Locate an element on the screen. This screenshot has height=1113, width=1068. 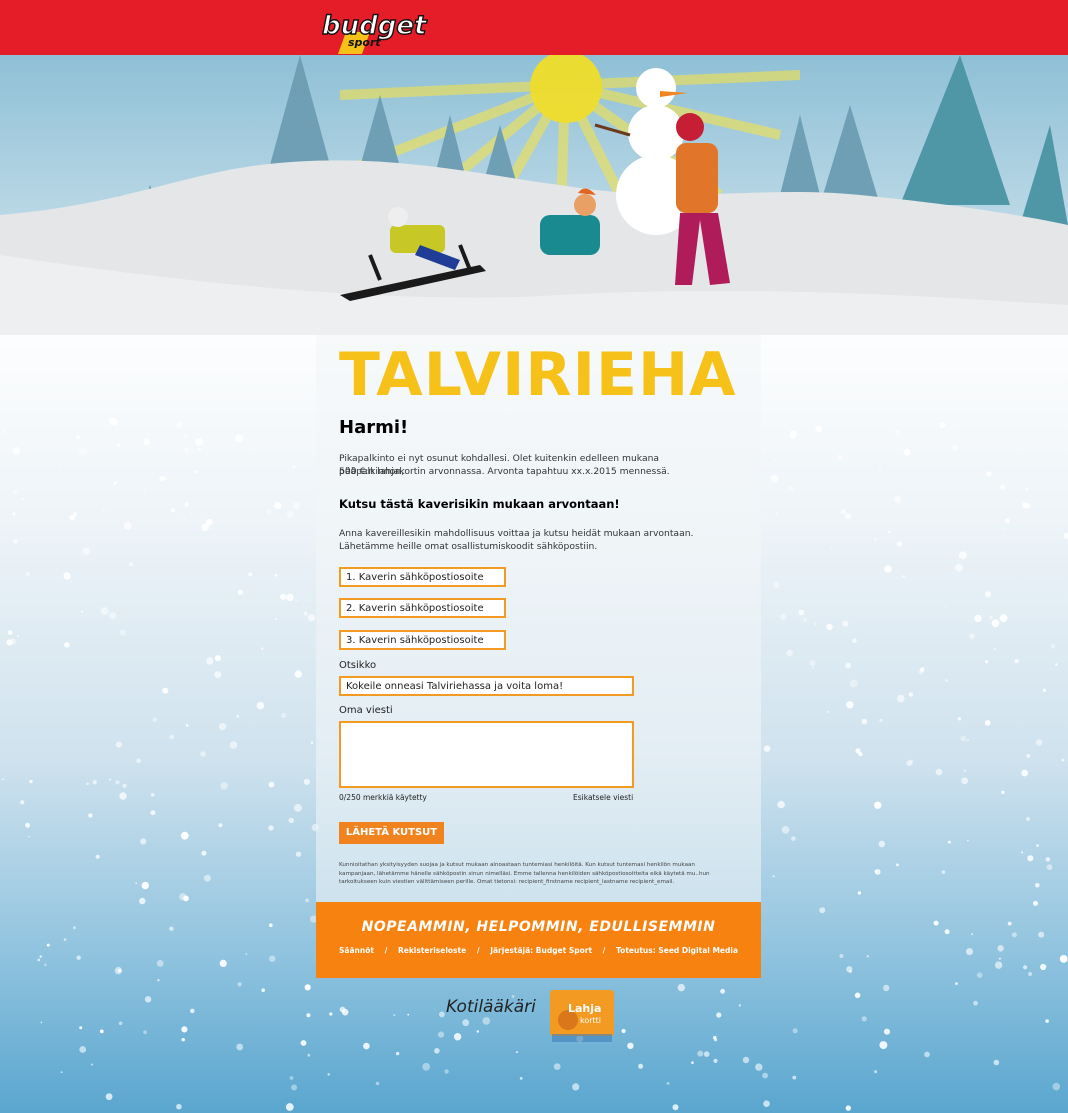
friend-email-3-input: 3. Kaverin sähköpostiosoite is located at coordinates (422, 640).